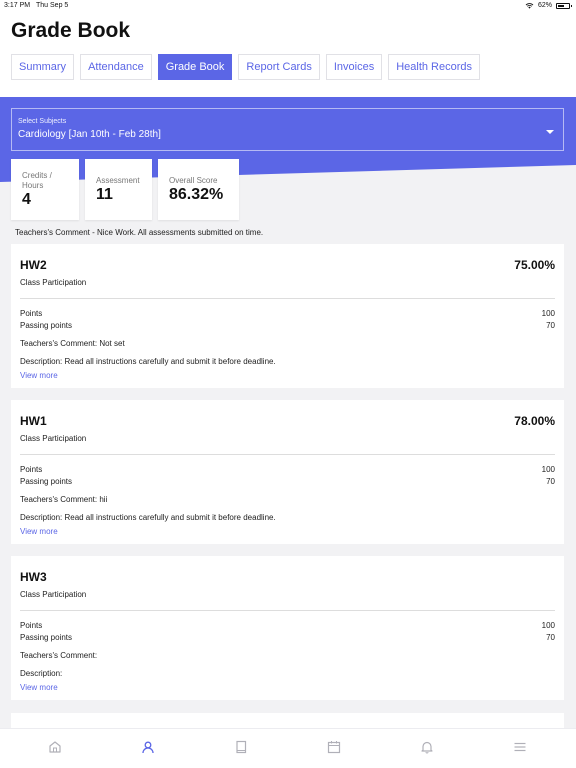  I want to click on nav-notifications, so click(427, 747).